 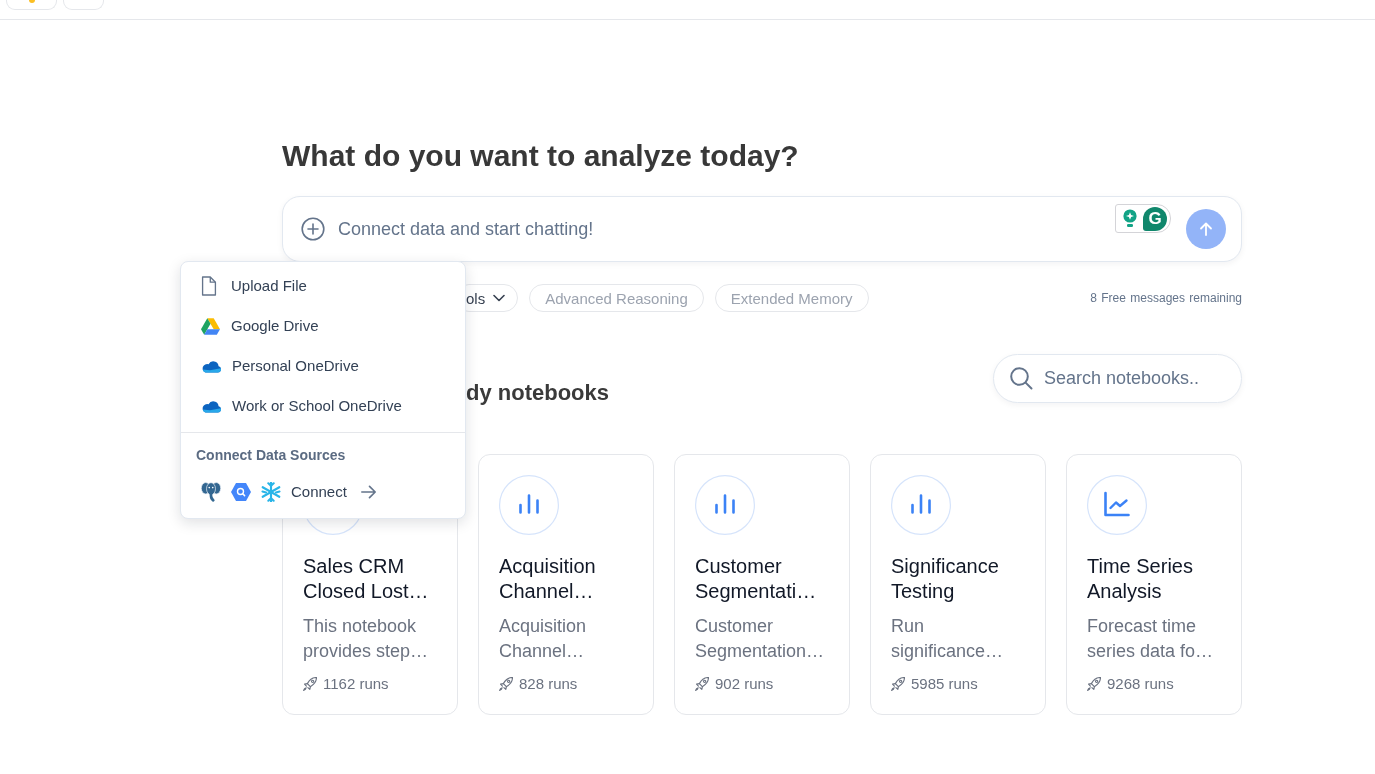 What do you see at coordinates (210, 326) in the screenshot?
I see `triangle-icon` at bounding box center [210, 326].